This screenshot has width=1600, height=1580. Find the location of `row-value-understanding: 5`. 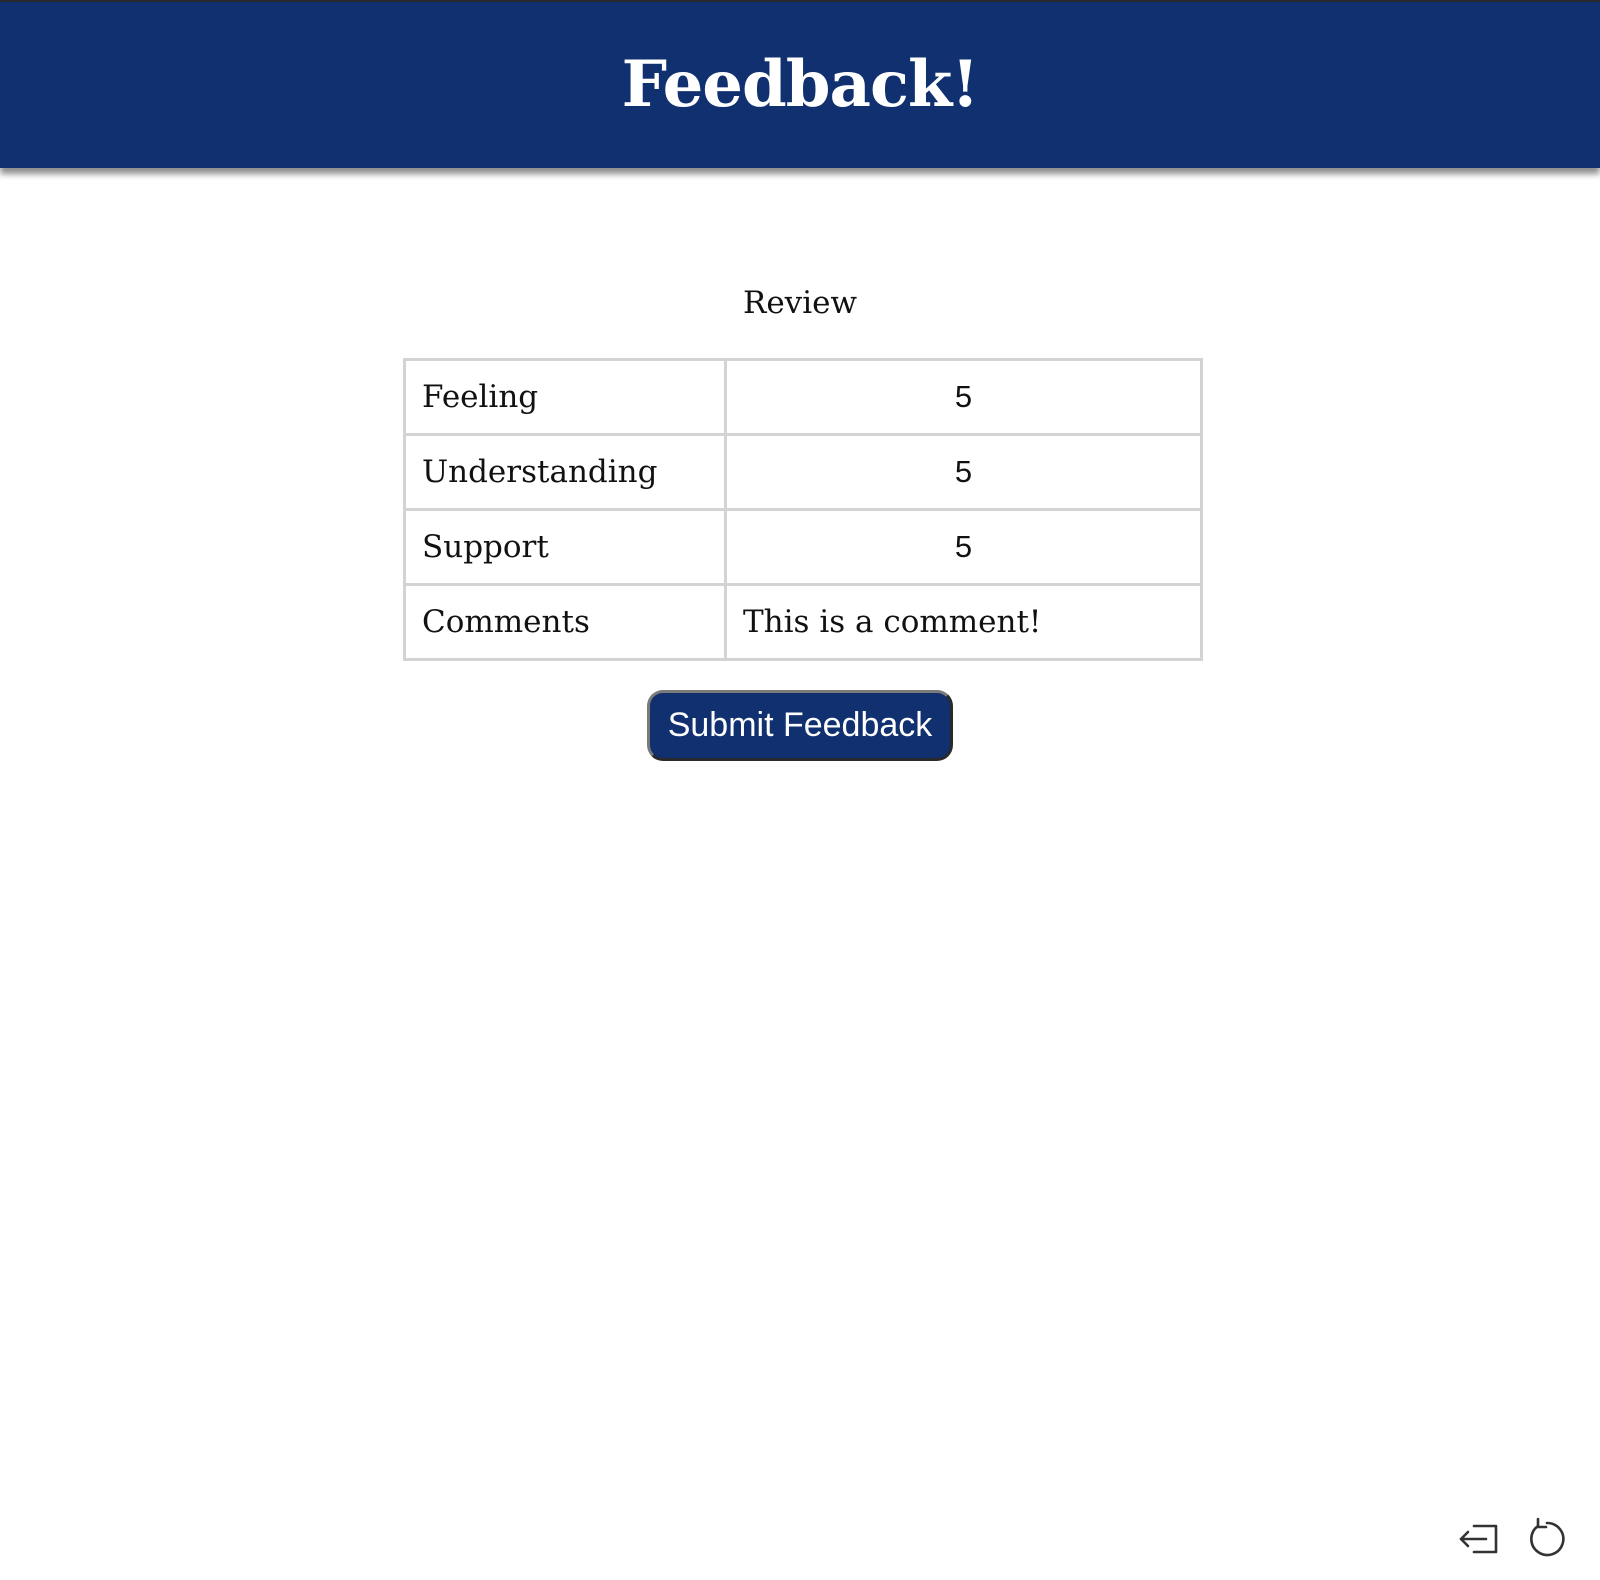

row-value-understanding: 5 is located at coordinates (963, 472).